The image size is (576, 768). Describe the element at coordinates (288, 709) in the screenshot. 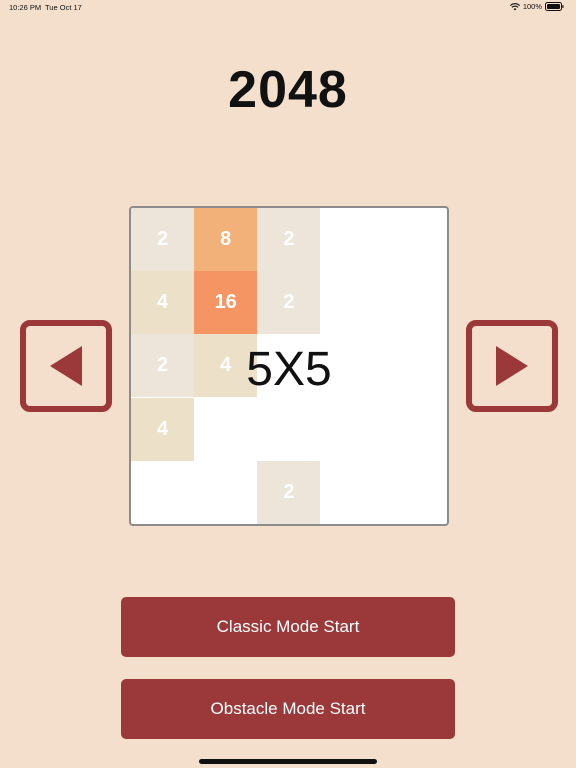

I see `obstacle-mode-start-button: Obstacle Mode Start` at that location.